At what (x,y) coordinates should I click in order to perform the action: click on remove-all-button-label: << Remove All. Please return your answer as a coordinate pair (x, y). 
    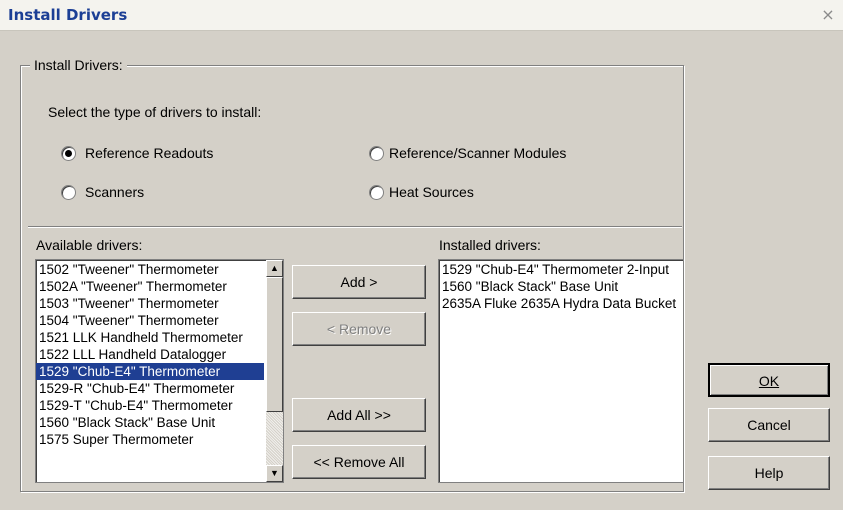
    Looking at the image, I should click on (359, 462).